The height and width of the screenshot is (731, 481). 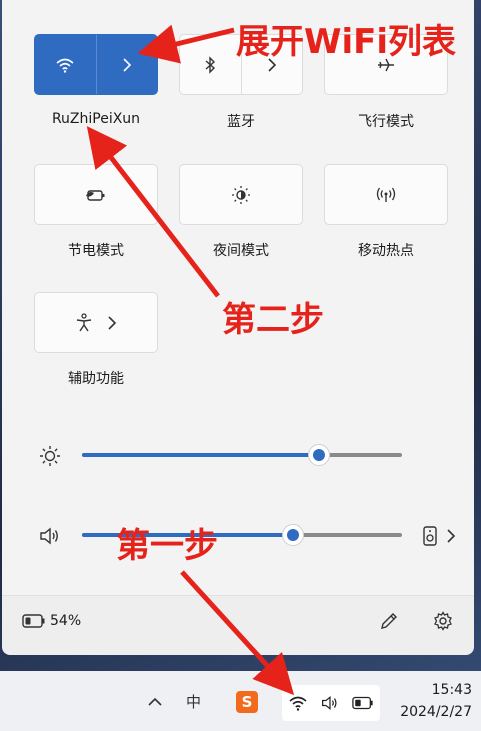 I want to click on settings-button, so click(x=443, y=621).